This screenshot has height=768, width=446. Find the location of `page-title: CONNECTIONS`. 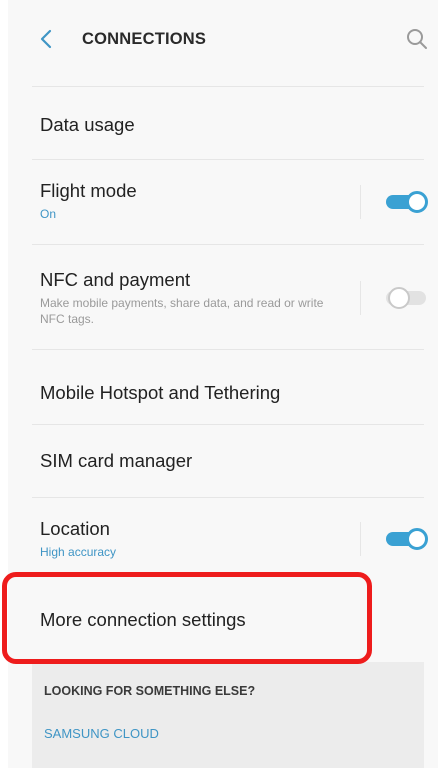

page-title: CONNECTIONS is located at coordinates (144, 39).